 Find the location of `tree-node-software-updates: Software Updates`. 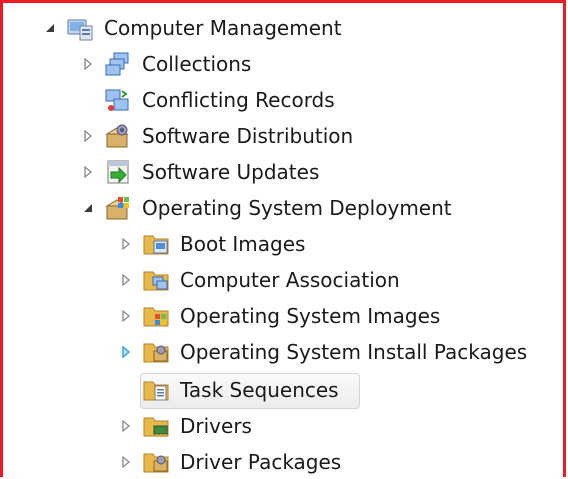

tree-node-software-updates: Software Updates is located at coordinates (198, 172).